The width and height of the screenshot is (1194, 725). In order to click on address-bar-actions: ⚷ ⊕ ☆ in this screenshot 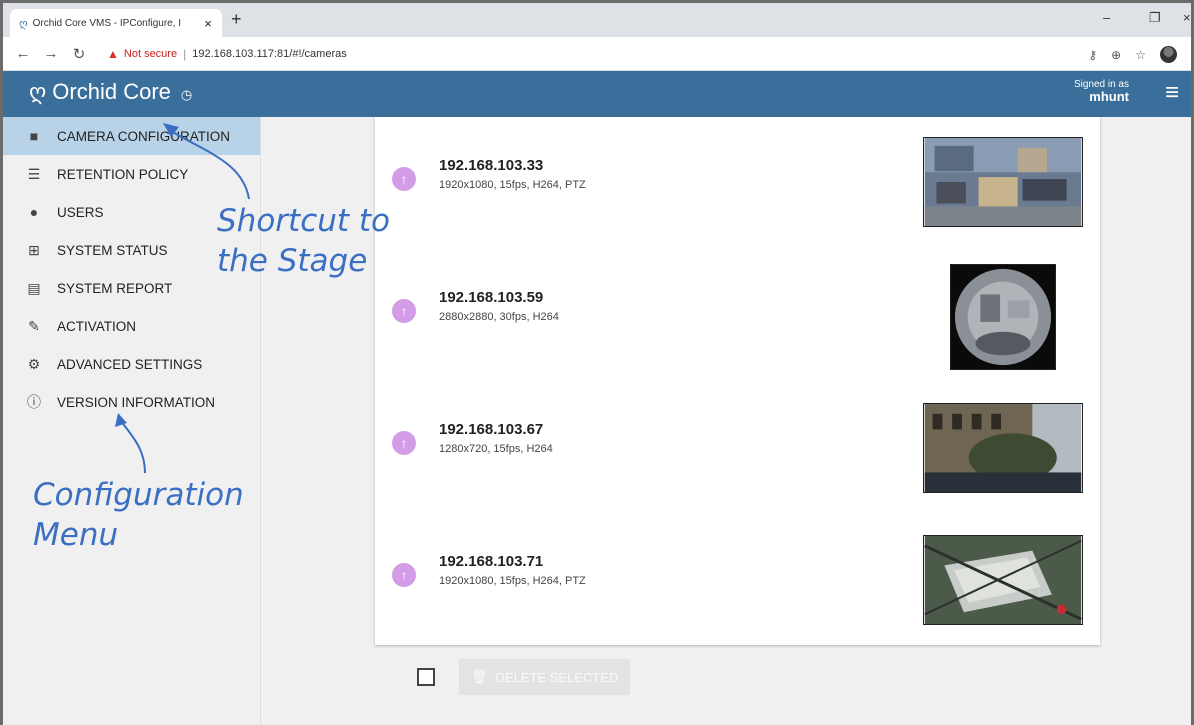, I will do `click(1132, 54)`.